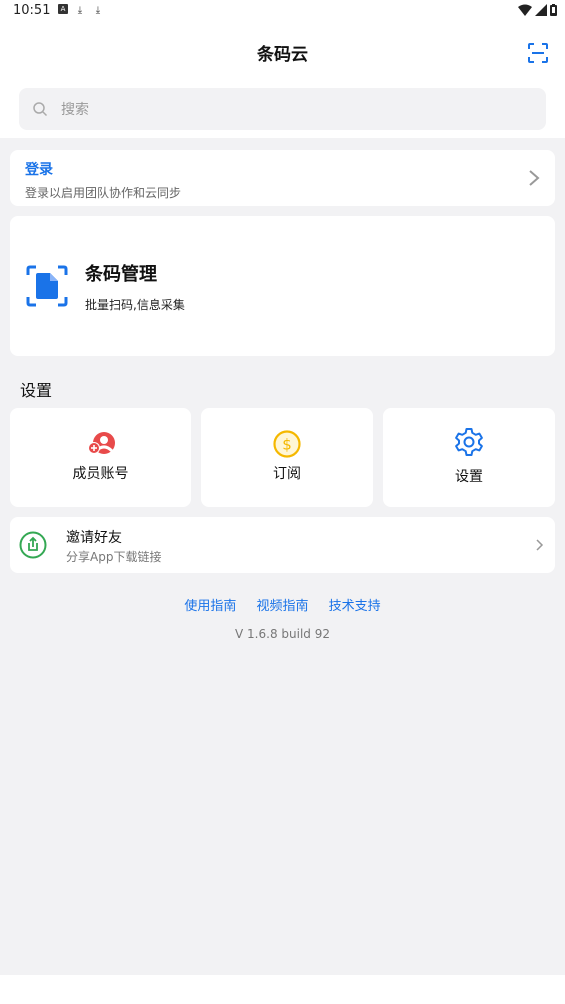 Image resolution: width=565 pixels, height=1004 pixels. Describe the element at coordinates (469, 477) in the screenshot. I see `settings-label: 设置` at that location.